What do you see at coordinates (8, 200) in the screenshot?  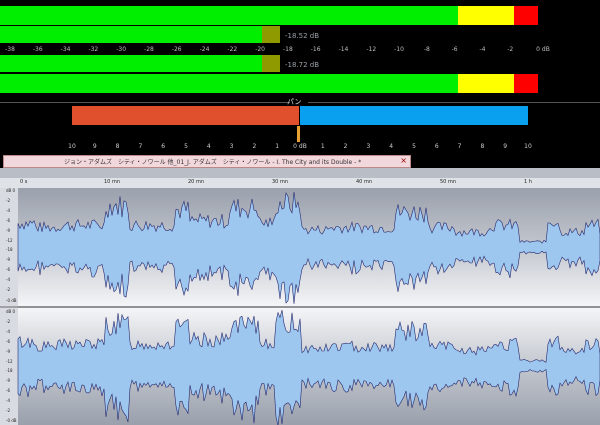 I see `db-label-top-1: -2` at bounding box center [8, 200].